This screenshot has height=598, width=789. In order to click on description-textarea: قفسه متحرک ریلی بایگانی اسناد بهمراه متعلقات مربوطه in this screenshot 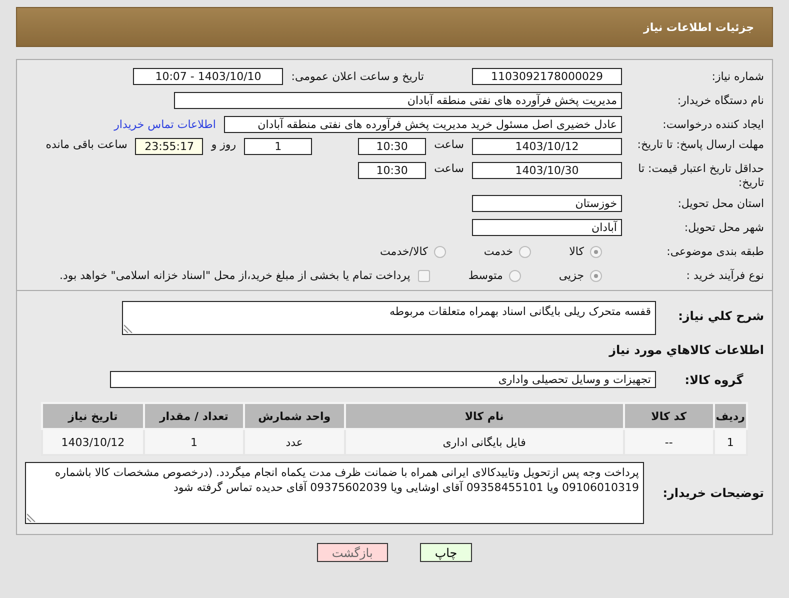, I will do `click(389, 318)`.